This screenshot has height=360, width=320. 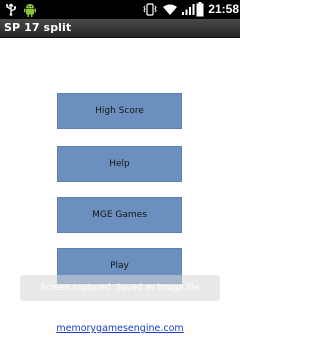 I want to click on high-score-button: High Score, so click(x=119, y=111).